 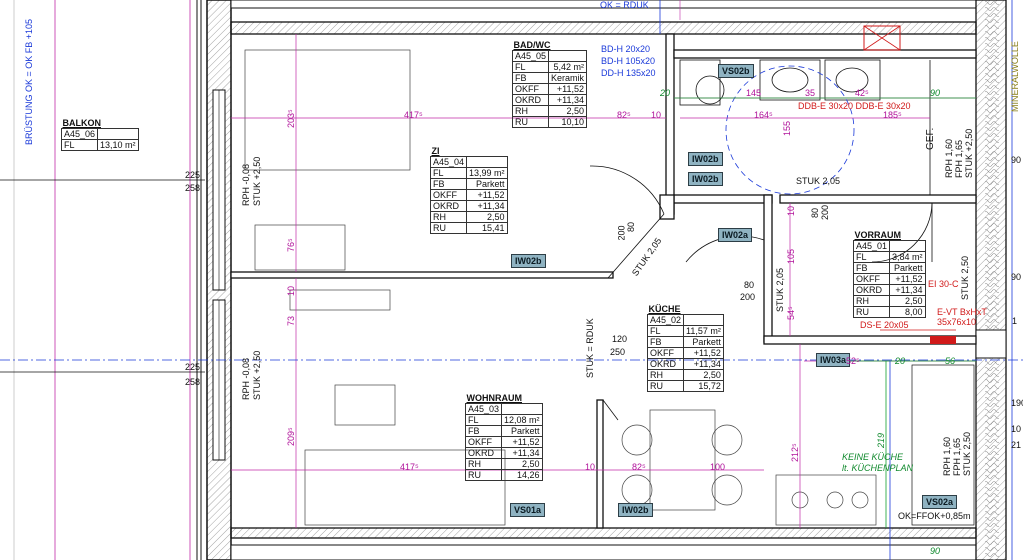 I want to click on dim: 100, so click(x=718, y=467).